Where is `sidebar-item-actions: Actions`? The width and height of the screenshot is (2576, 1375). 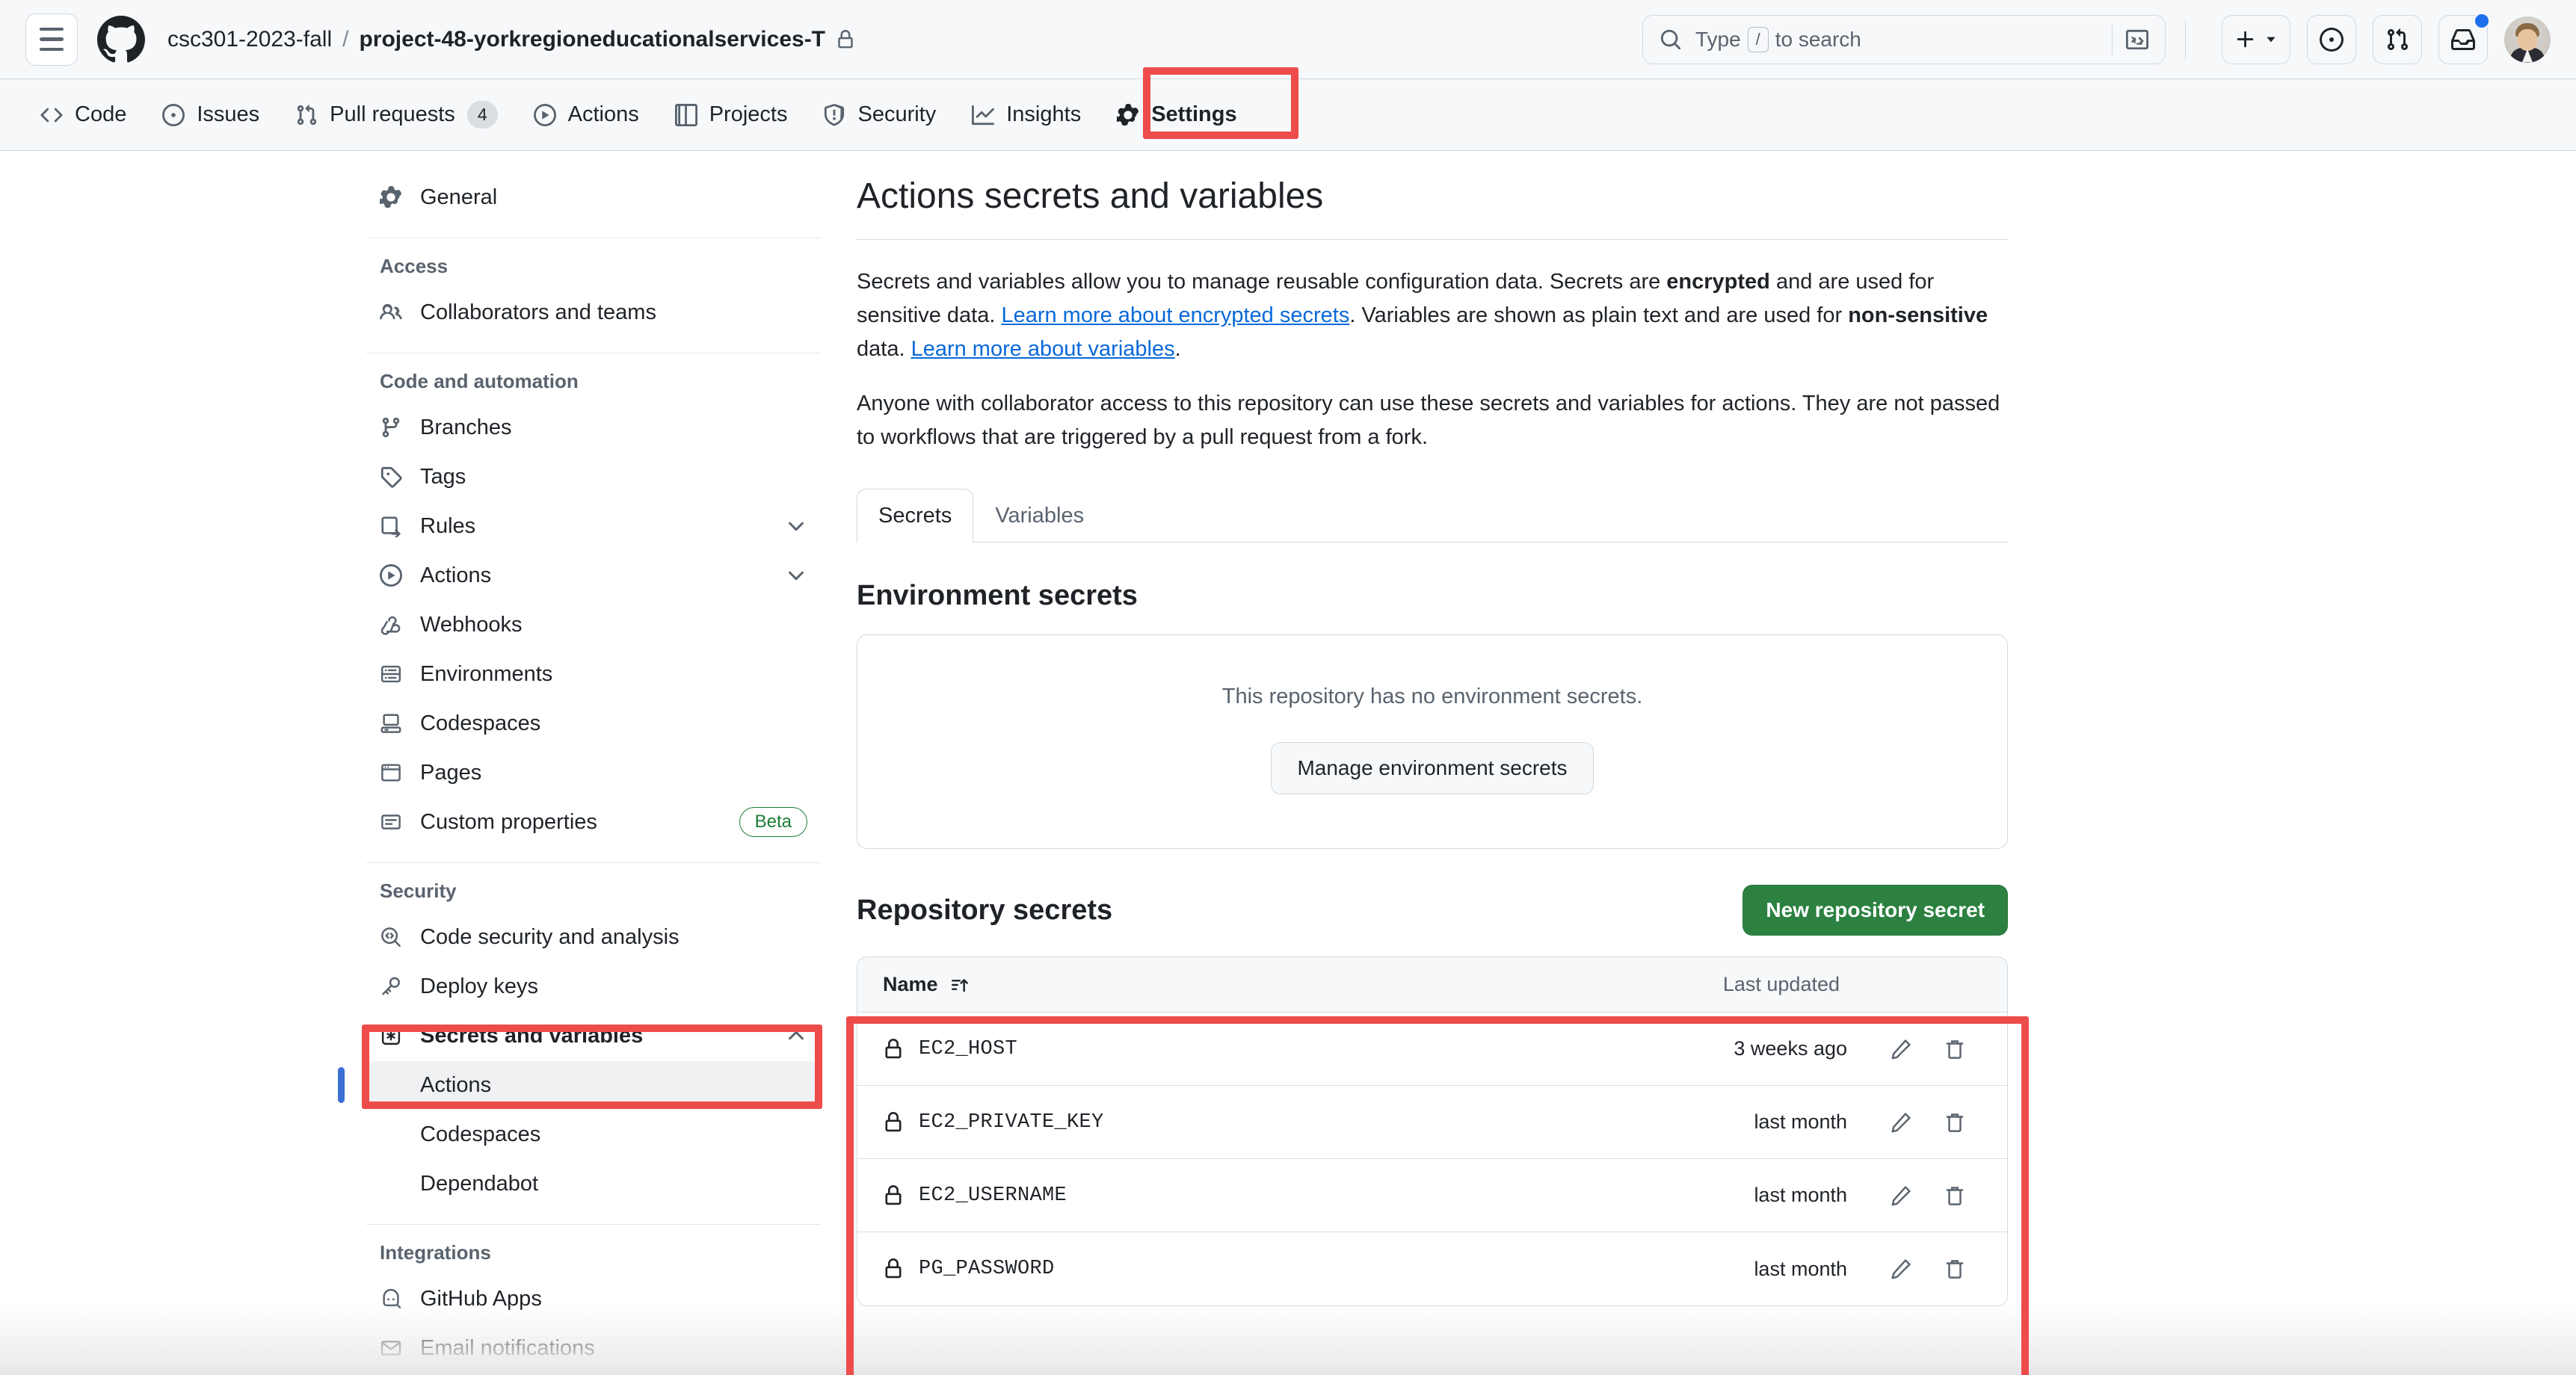 sidebar-item-actions: Actions is located at coordinates (593, 575).